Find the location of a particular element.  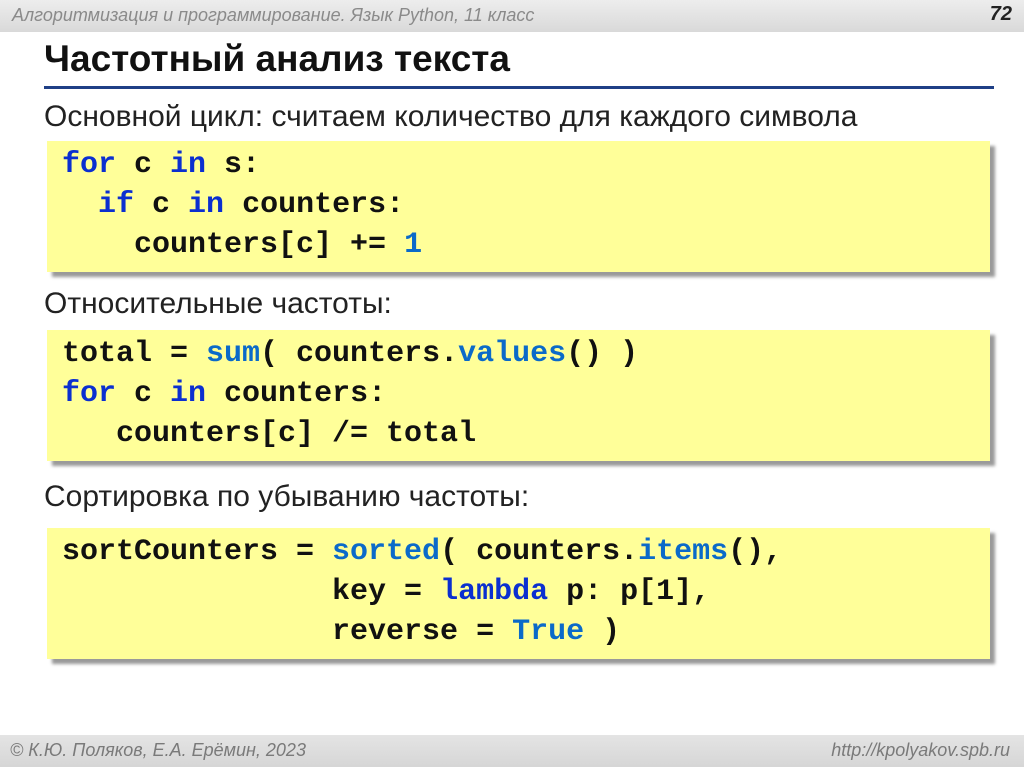

code-text: () ) is located at coordinates (602, 354).